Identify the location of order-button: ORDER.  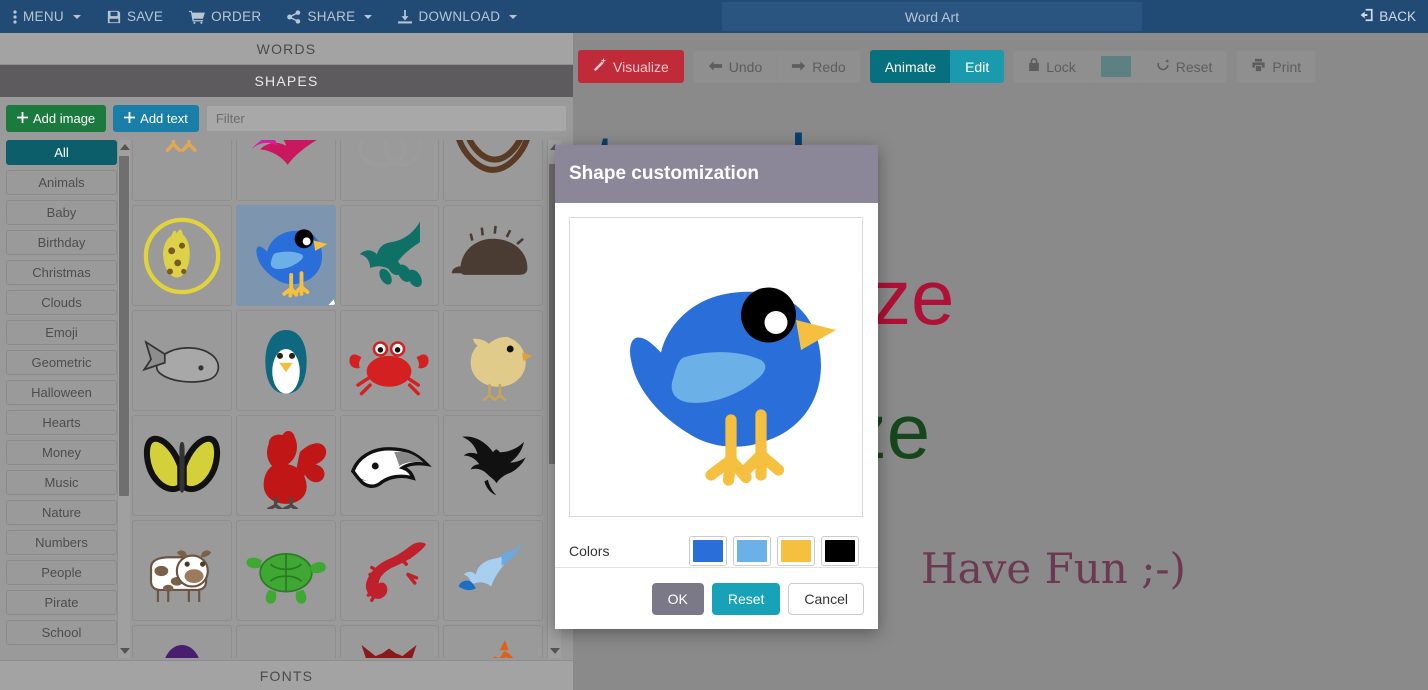
(225, 16).